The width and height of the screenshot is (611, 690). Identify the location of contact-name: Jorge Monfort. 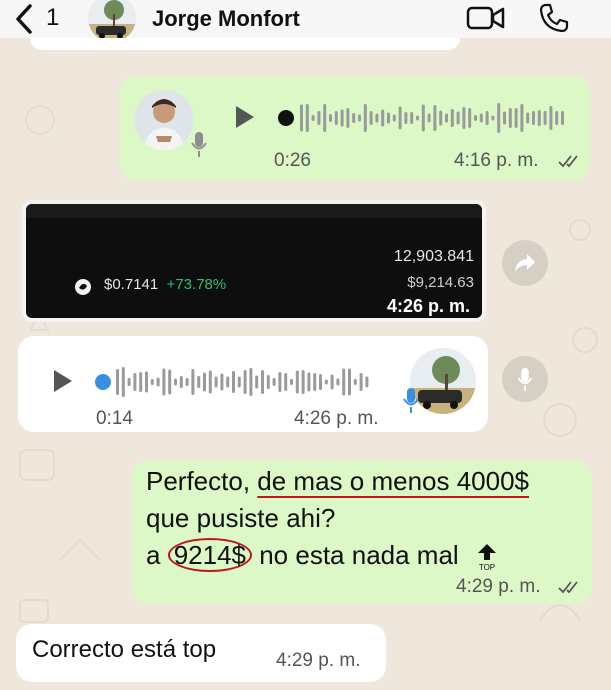
(226, 19).